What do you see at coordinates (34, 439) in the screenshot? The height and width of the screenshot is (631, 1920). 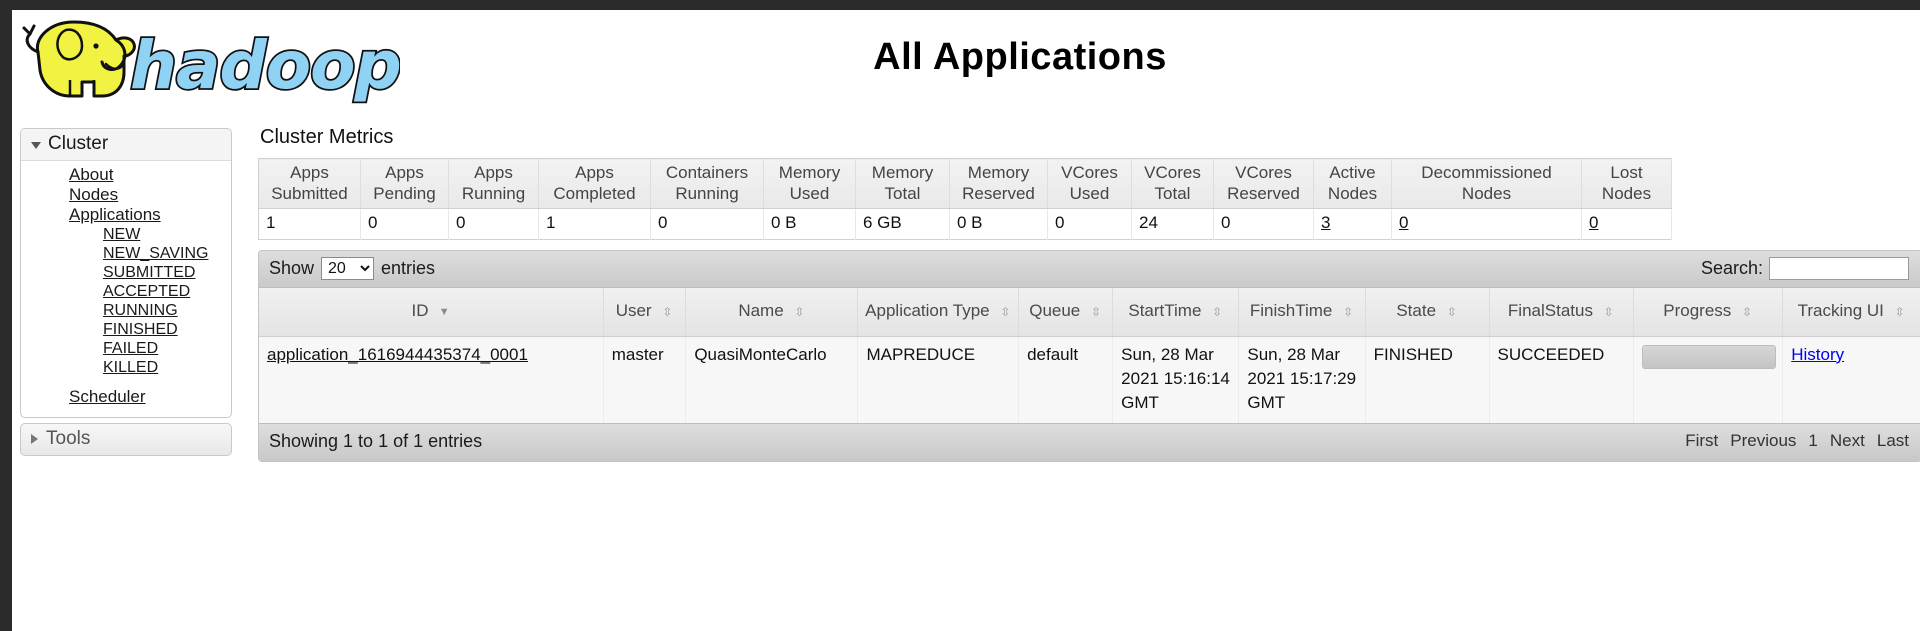 I see `chevron-right-icon` at bounding box center [34, 439].